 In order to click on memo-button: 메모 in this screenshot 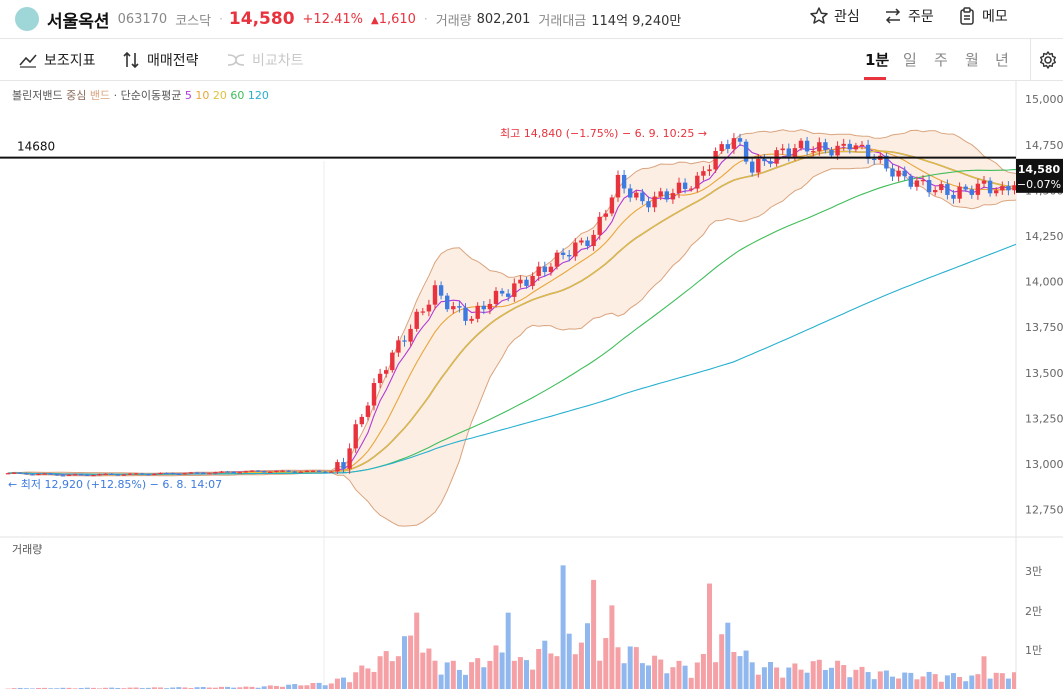, I will do `click(982, 16)`.